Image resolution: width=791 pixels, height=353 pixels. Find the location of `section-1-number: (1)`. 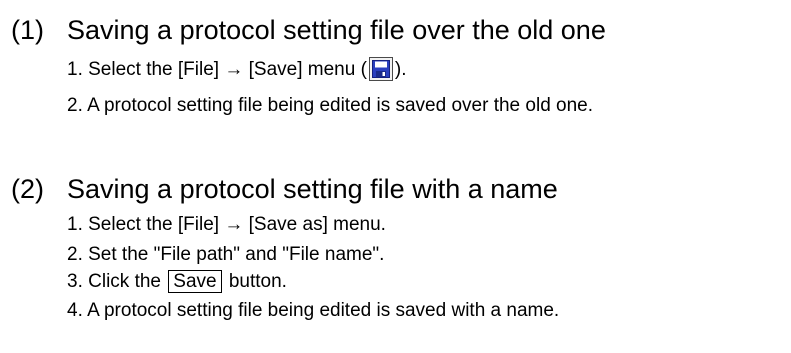

section-1-number: (1) is located at coordinates (27, 30).